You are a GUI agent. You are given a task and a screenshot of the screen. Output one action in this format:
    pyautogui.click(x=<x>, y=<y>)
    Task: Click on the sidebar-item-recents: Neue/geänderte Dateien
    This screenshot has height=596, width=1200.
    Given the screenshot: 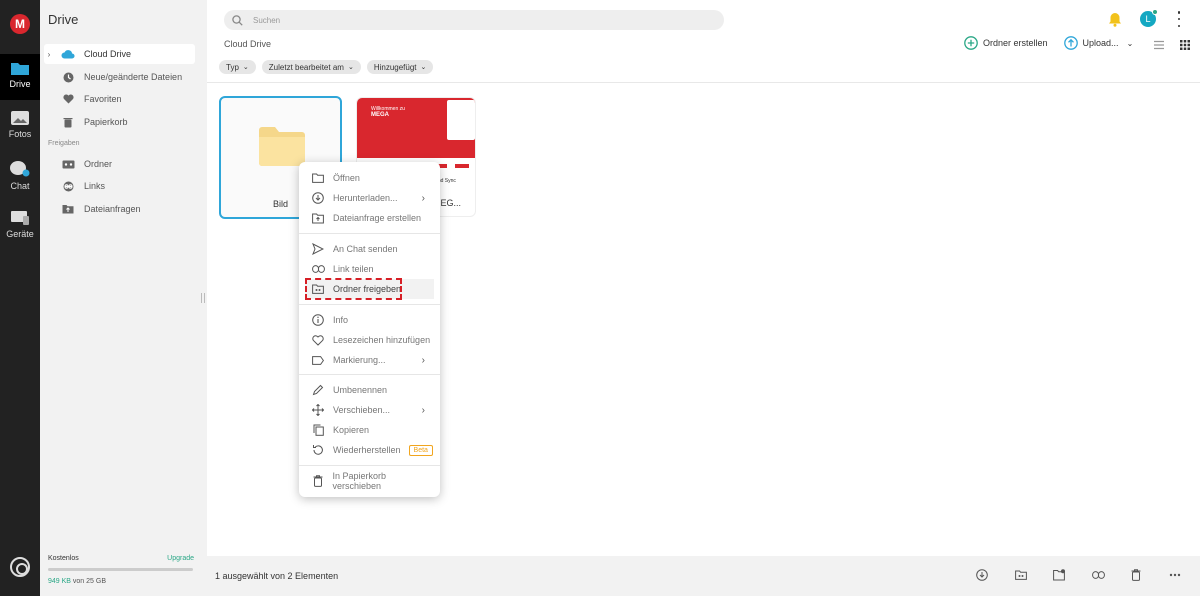 What is the action you would take?
    pyautogui.click(x=119, y=77)
    